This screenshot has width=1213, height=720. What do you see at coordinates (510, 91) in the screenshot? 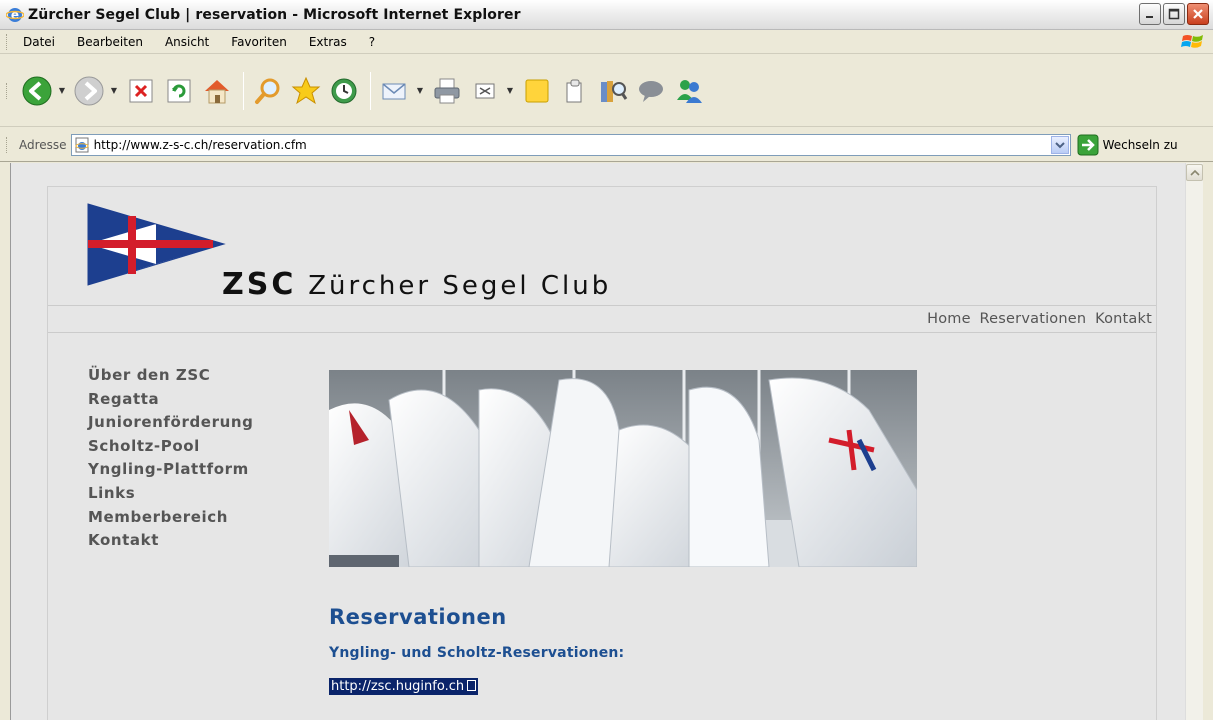
I see `edit-dropdown: ▼` at bounding box center [510, 91].